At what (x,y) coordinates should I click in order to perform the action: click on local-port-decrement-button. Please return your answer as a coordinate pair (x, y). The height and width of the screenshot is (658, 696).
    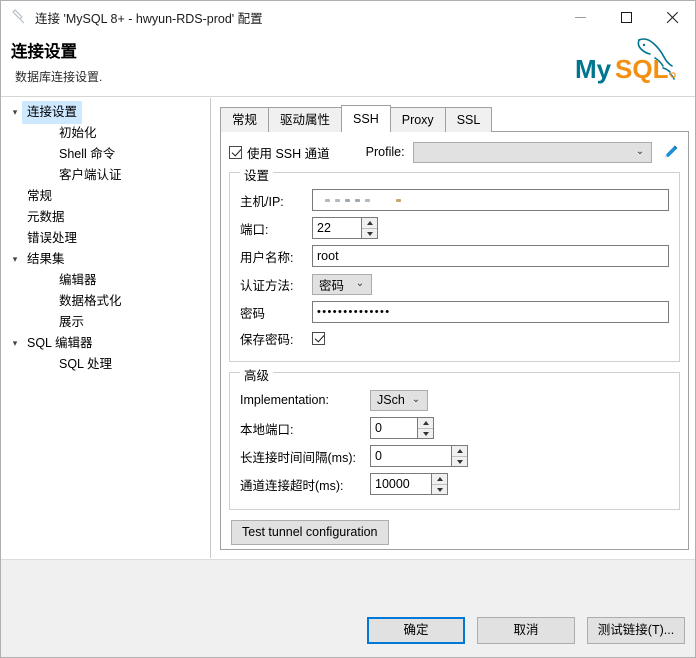
    Looking at the image, I should click on (425, 433).